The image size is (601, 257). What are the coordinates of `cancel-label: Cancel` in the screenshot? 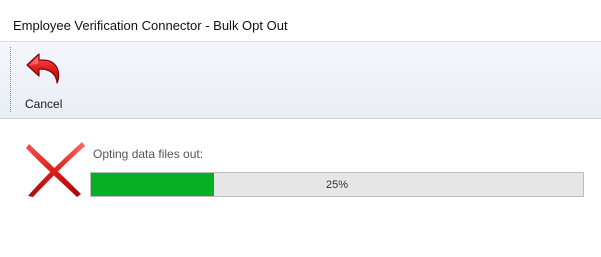 It's located at (44, 104).